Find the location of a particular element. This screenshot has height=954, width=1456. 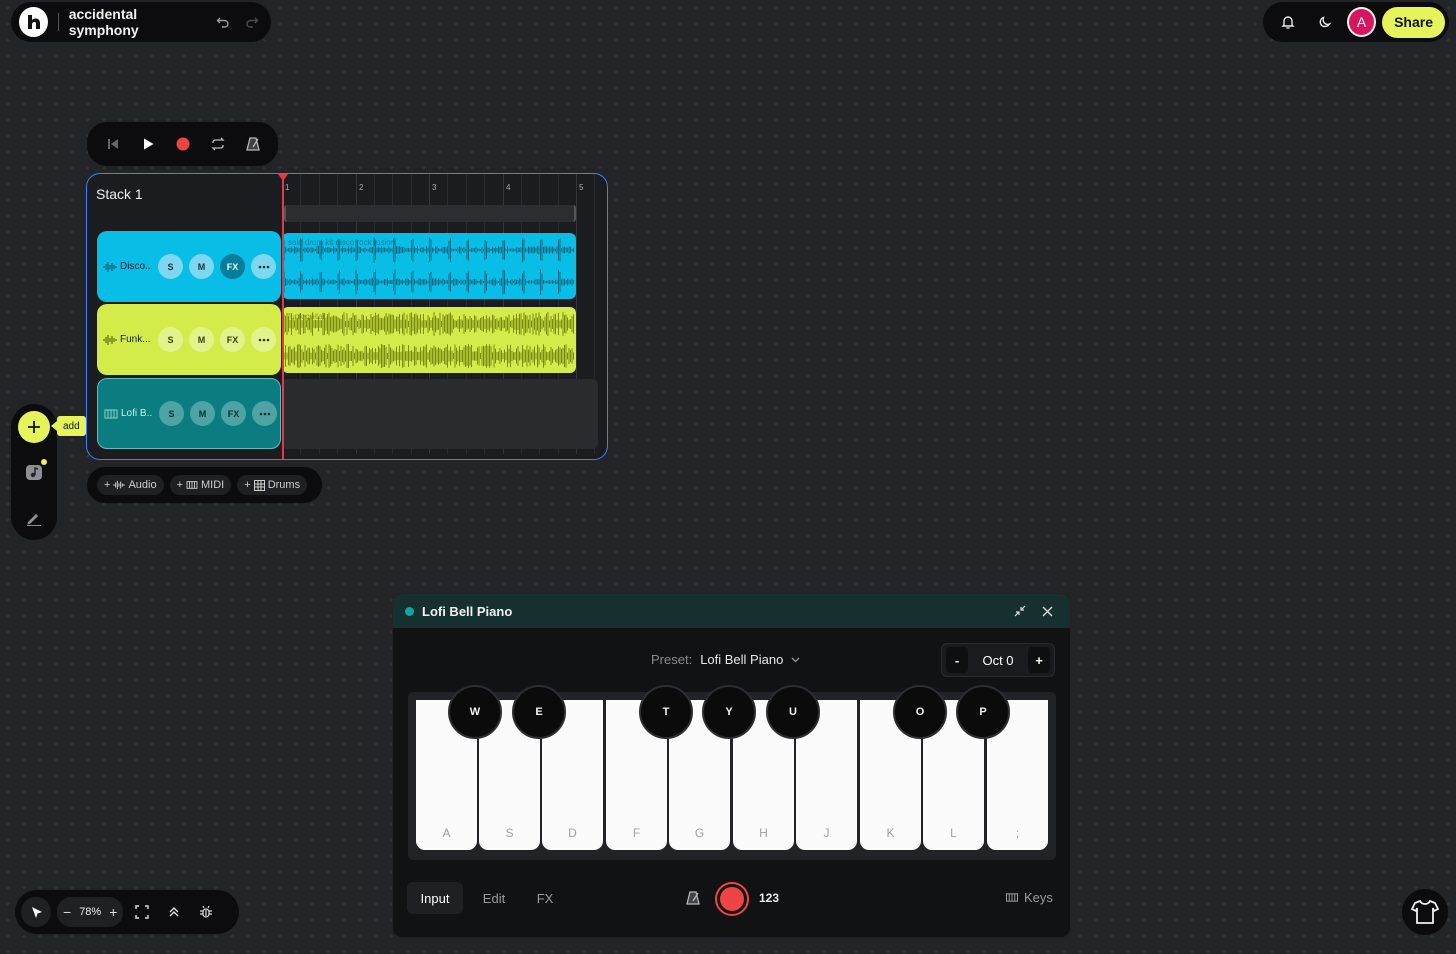

black-key: Y is located at coordinates (729, 712).